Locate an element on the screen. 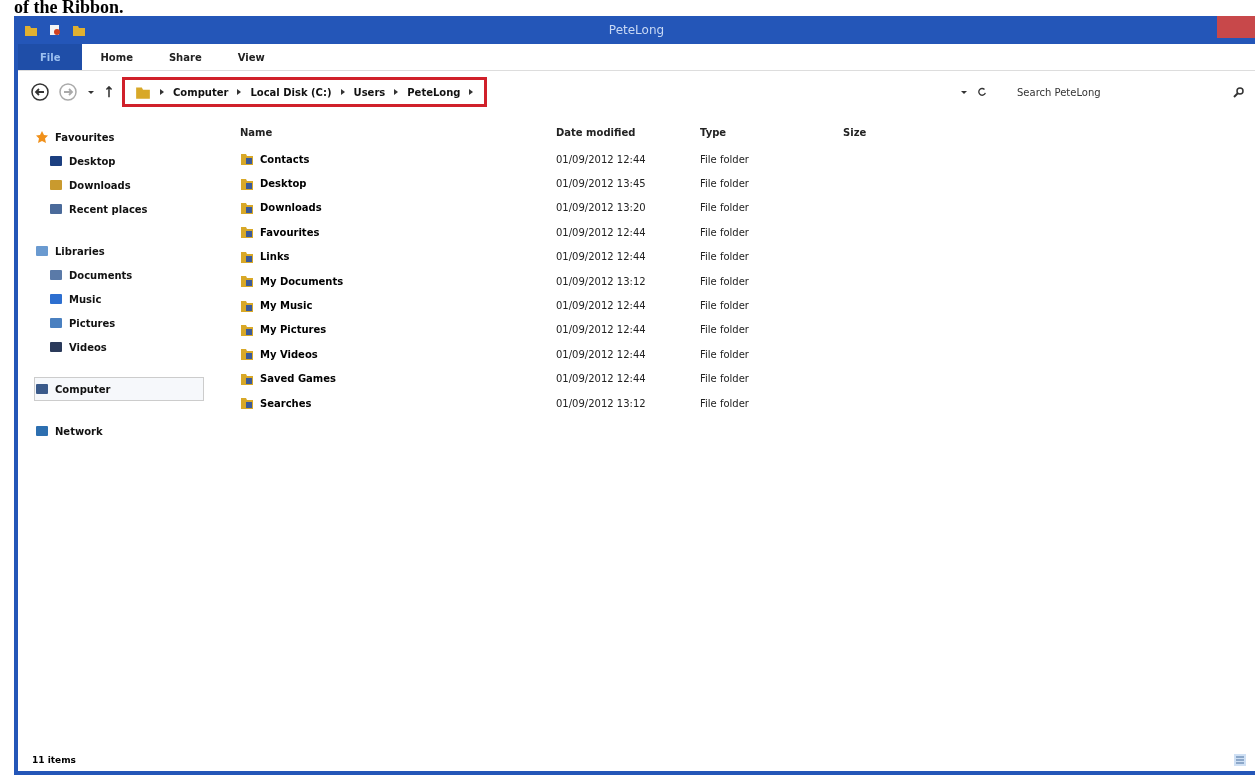 This screenshot has height=781, width=1255. table-cell-text: 01/09/2012 13:45 is located at coordinates (601, 184).